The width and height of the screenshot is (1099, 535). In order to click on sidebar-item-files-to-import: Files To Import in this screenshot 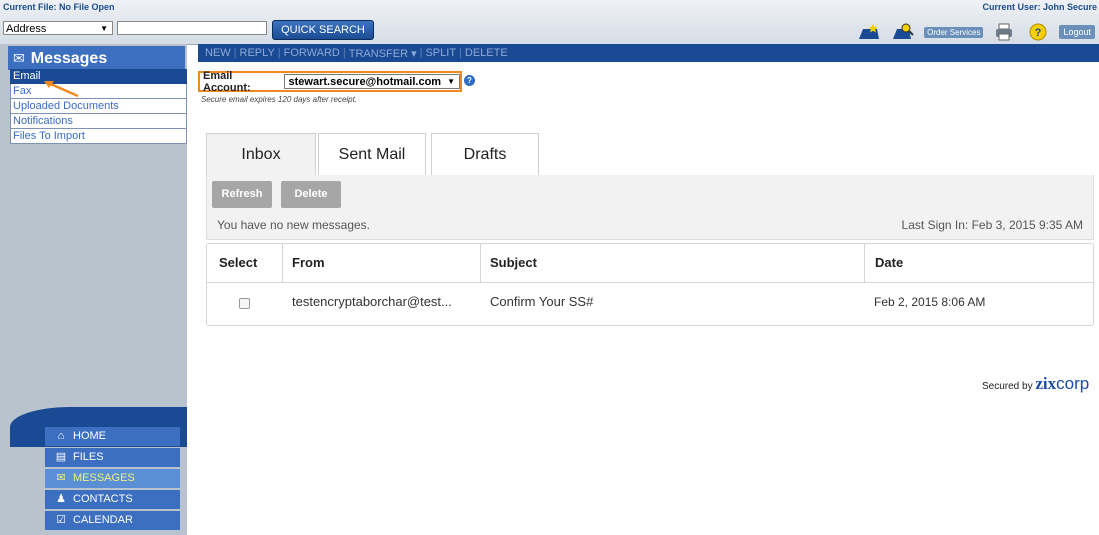, I will do `click(98, 136)`.